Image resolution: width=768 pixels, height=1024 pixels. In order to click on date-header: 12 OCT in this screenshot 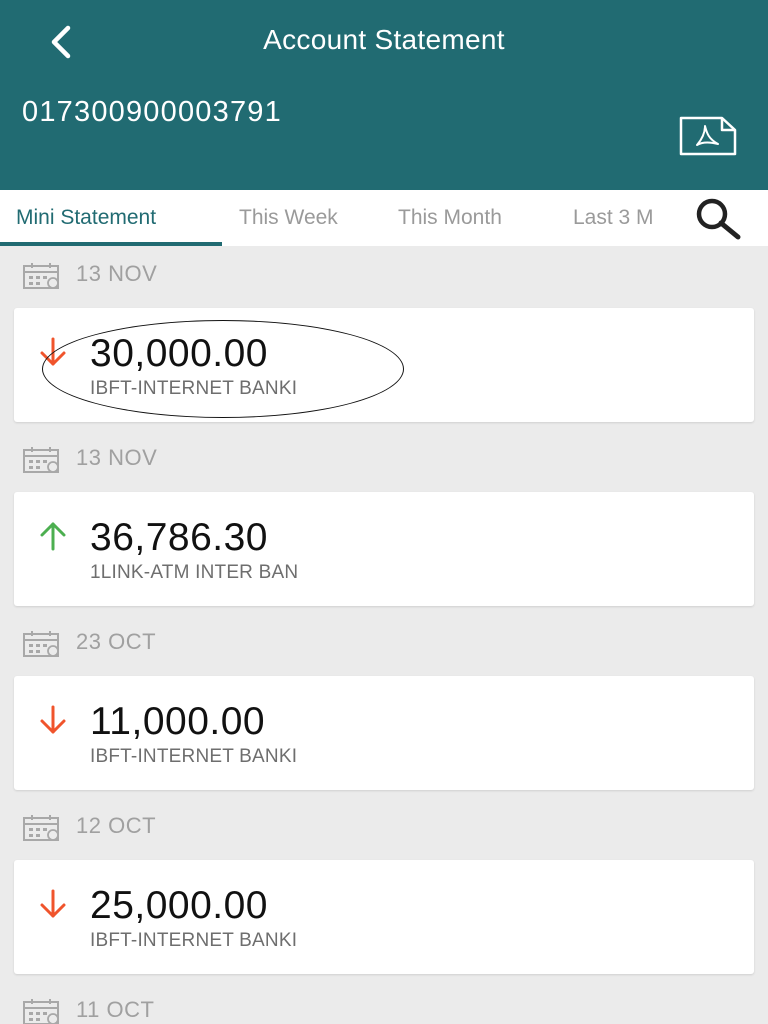, I will do `click(384, 826)`.